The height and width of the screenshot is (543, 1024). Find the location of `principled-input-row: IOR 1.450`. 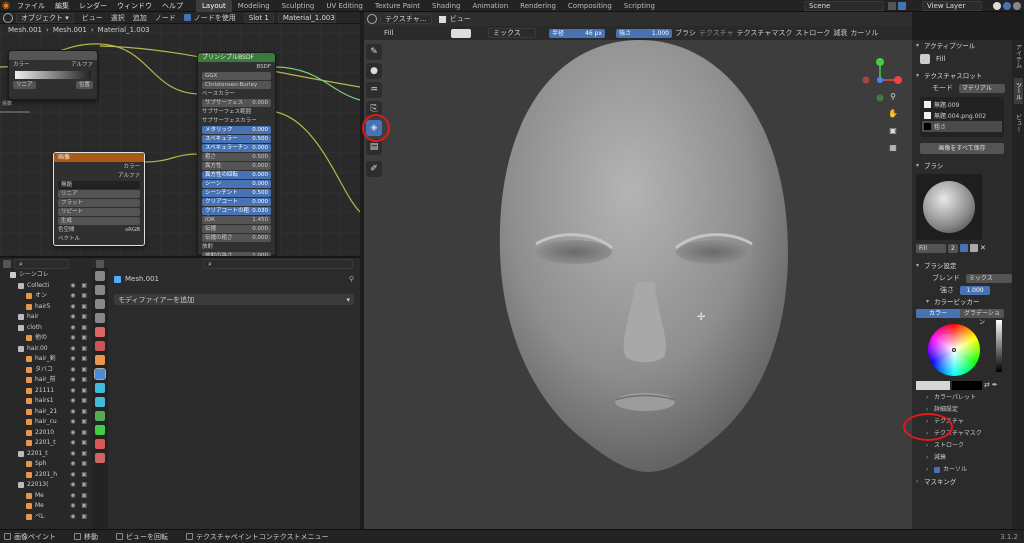

principled-input-row: IOR 1.450 is located at coordinates (236, 220).